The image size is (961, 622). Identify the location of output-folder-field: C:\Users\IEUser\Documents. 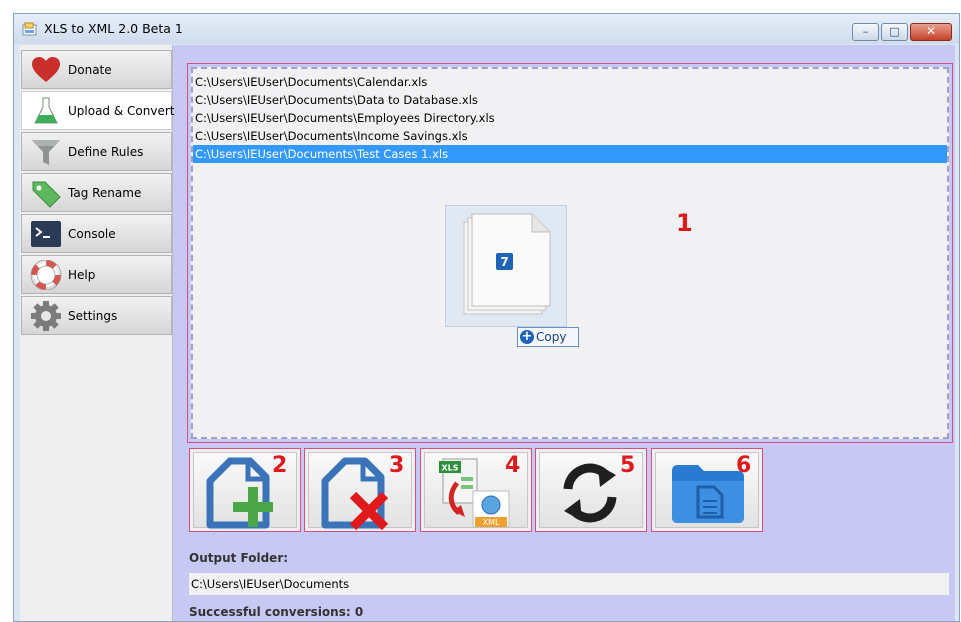
(569, 584).